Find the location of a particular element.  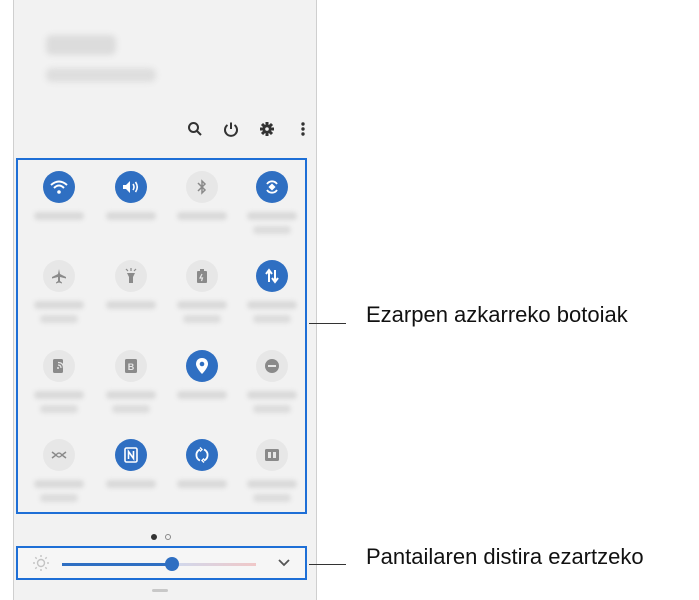

page-indicator is located at coordinates (166, 538).